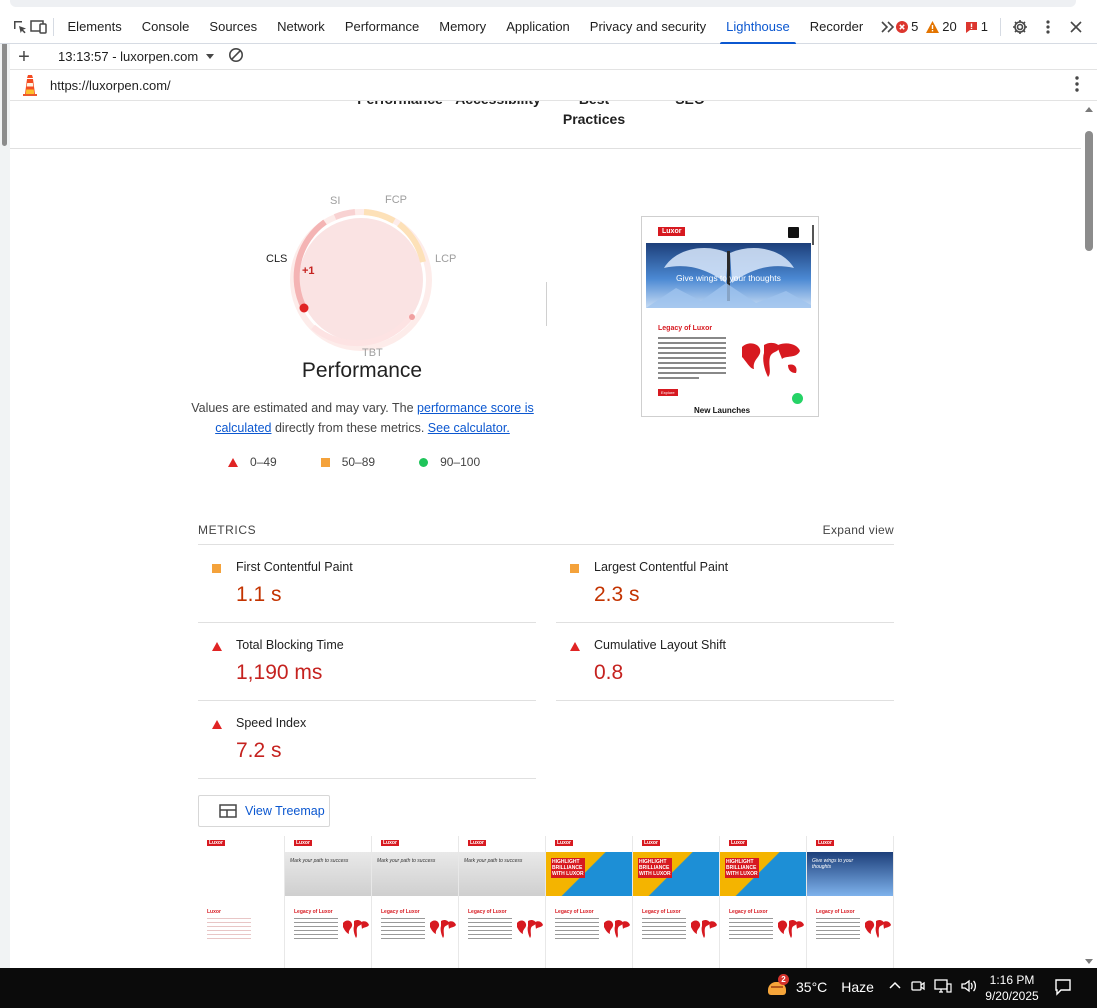 The width and height of the screenshot is (1097, 1008). What do you see at coordinates (19, 27) in the screenshot?
I see `inspect-element-icon` at bounding box center [19, 27].